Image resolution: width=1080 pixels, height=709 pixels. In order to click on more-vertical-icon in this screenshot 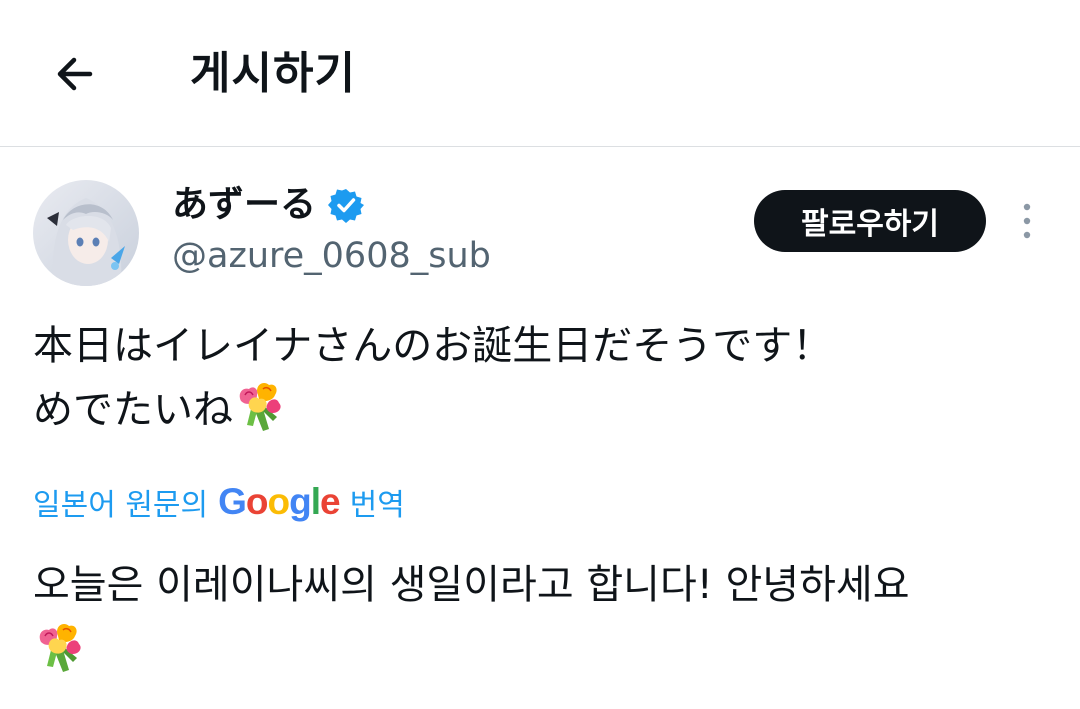, I will do `click(1027, 221)`.